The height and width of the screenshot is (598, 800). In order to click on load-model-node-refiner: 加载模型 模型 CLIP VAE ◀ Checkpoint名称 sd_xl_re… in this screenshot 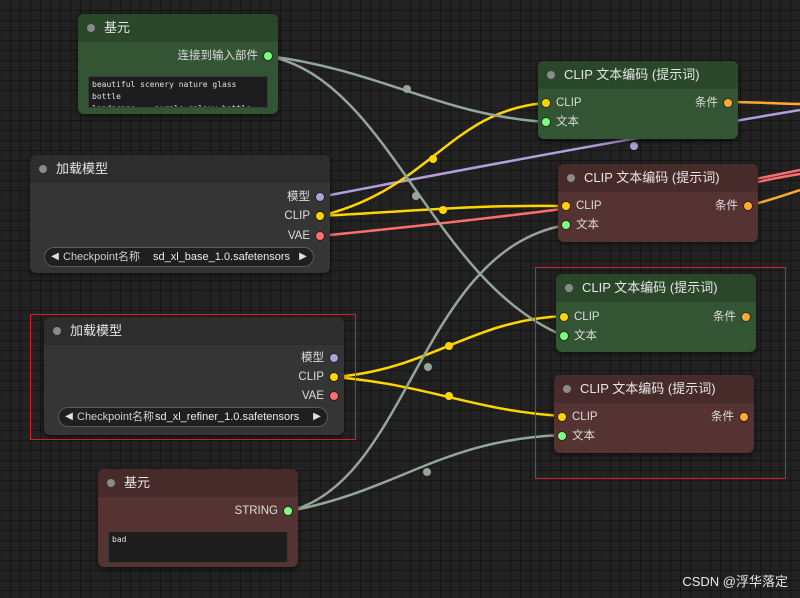, I will do `click(194, 376)`.